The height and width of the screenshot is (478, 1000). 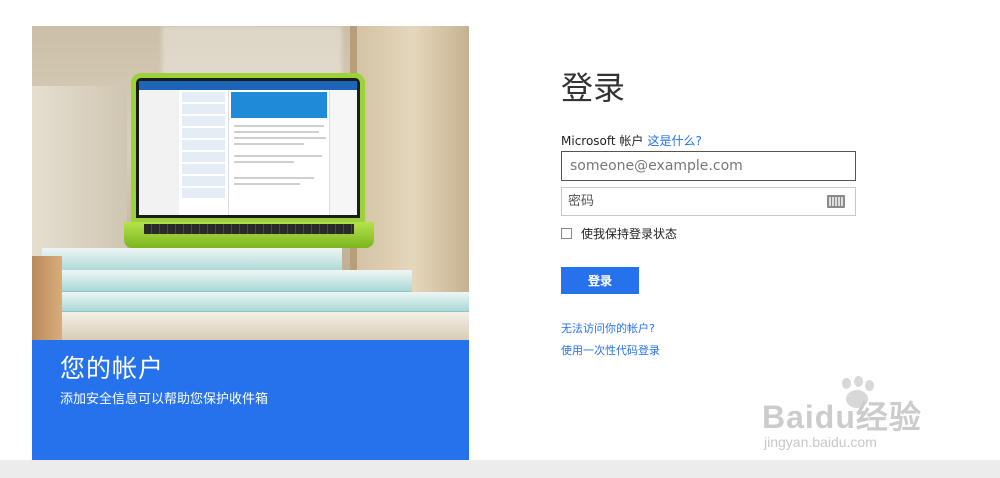 What do you see at coordinates (112, 368) in the screenshot?
I see `hero-title: 您的帐户` at bounding box center [112, 368].